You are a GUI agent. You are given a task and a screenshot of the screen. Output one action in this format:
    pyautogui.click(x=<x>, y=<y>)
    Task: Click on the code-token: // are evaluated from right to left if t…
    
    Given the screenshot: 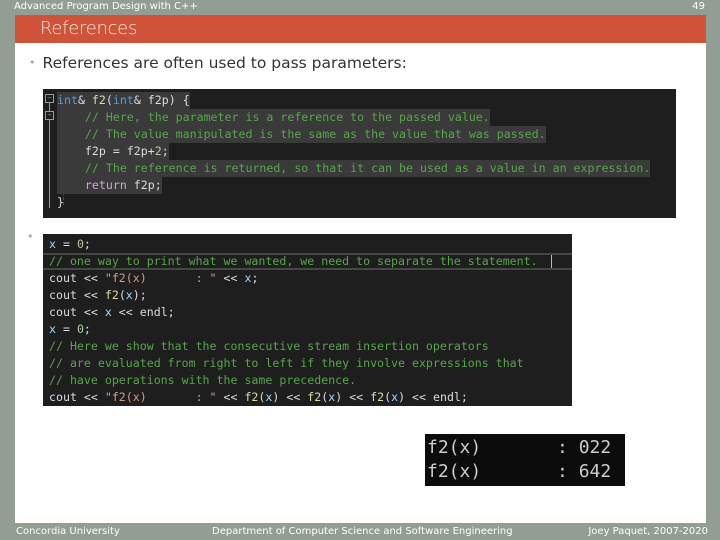 What is the action you would take?
    pyautogui.click(x=286, y=363)
    